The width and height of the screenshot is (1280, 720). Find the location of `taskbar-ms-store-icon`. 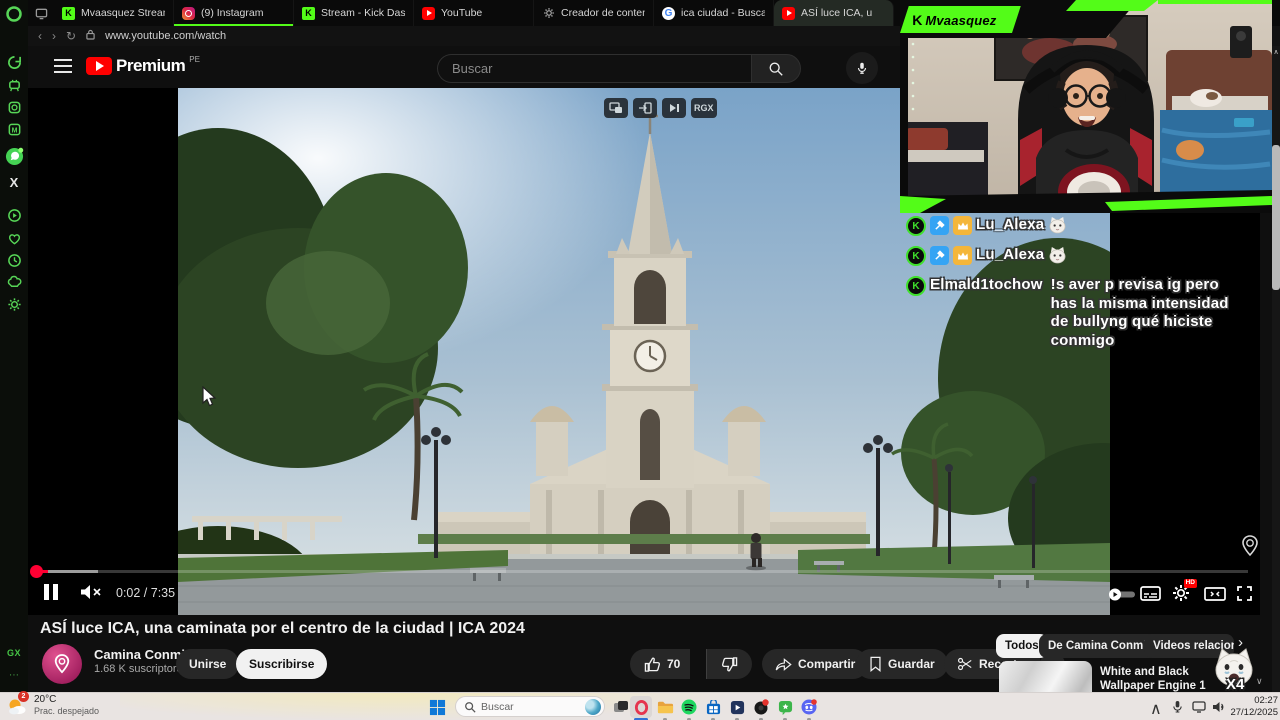

taskbar-ms-store-icon is located at coordinates (713, 707).